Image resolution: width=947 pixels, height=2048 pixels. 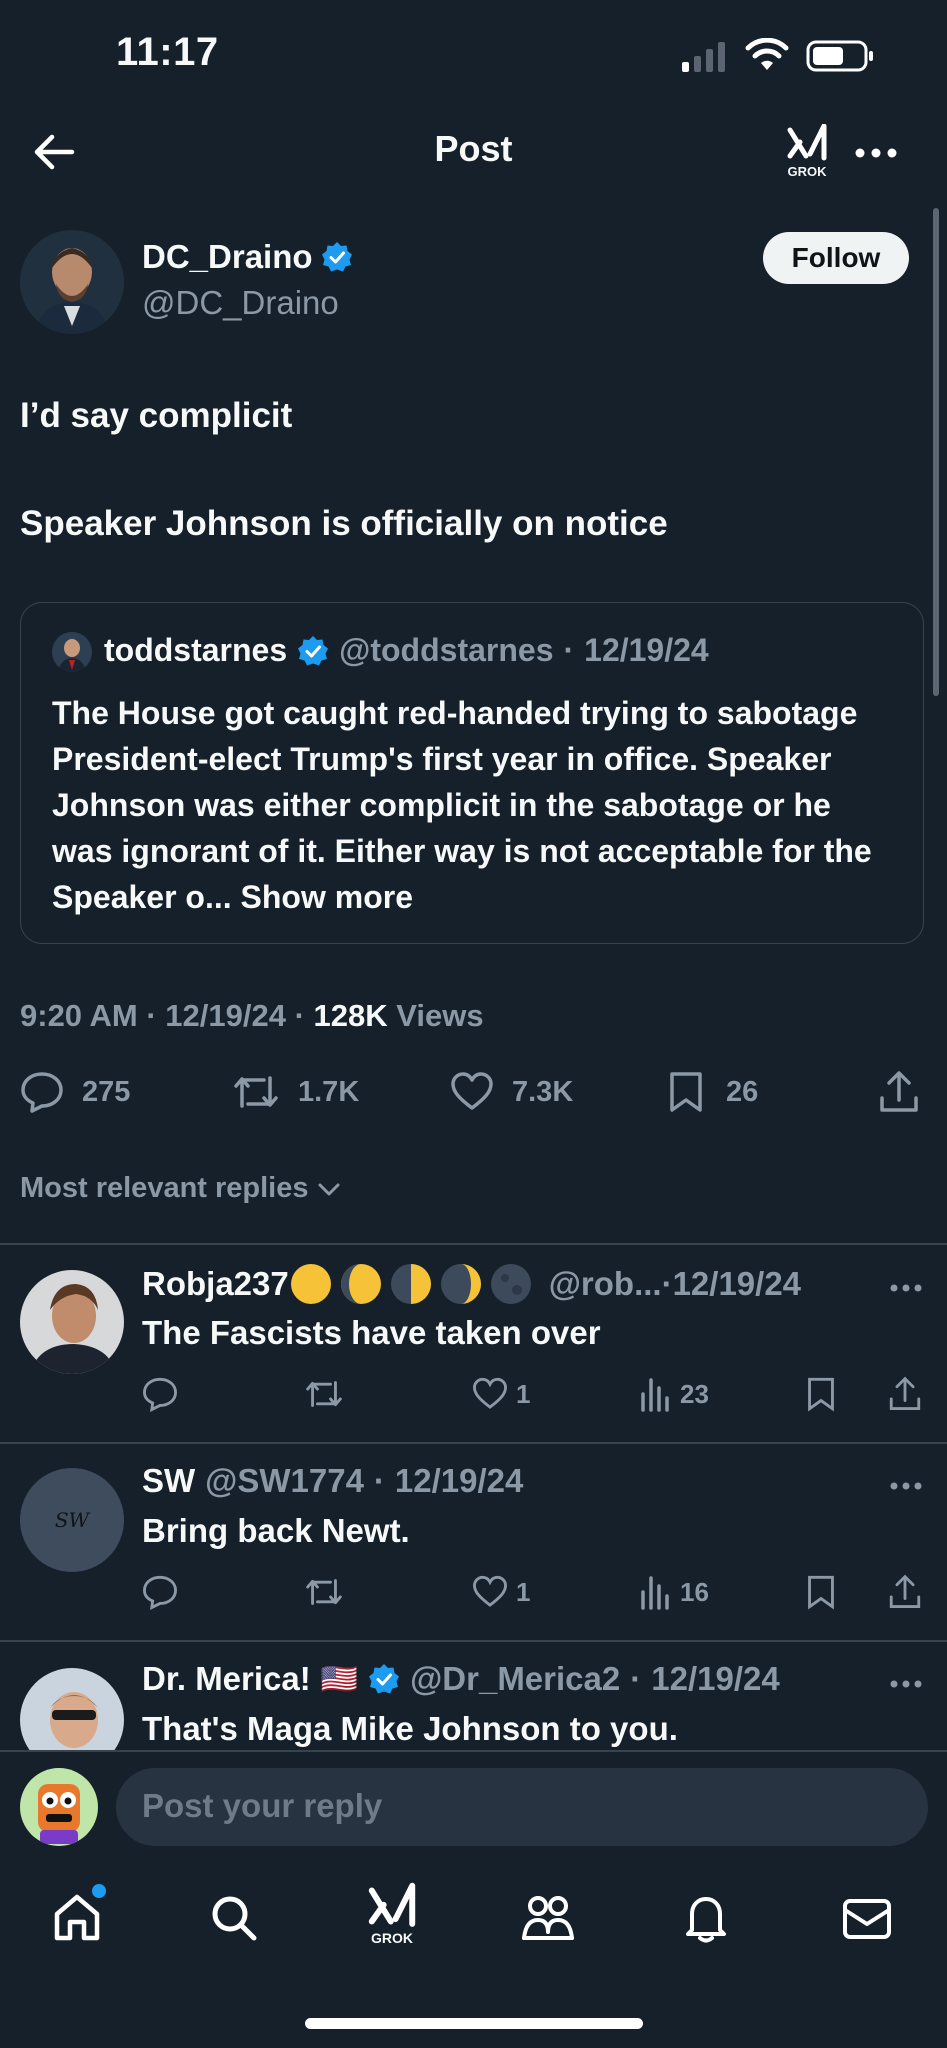 I want to click on bookmark-count: 26, so click(x=742, y=1091).